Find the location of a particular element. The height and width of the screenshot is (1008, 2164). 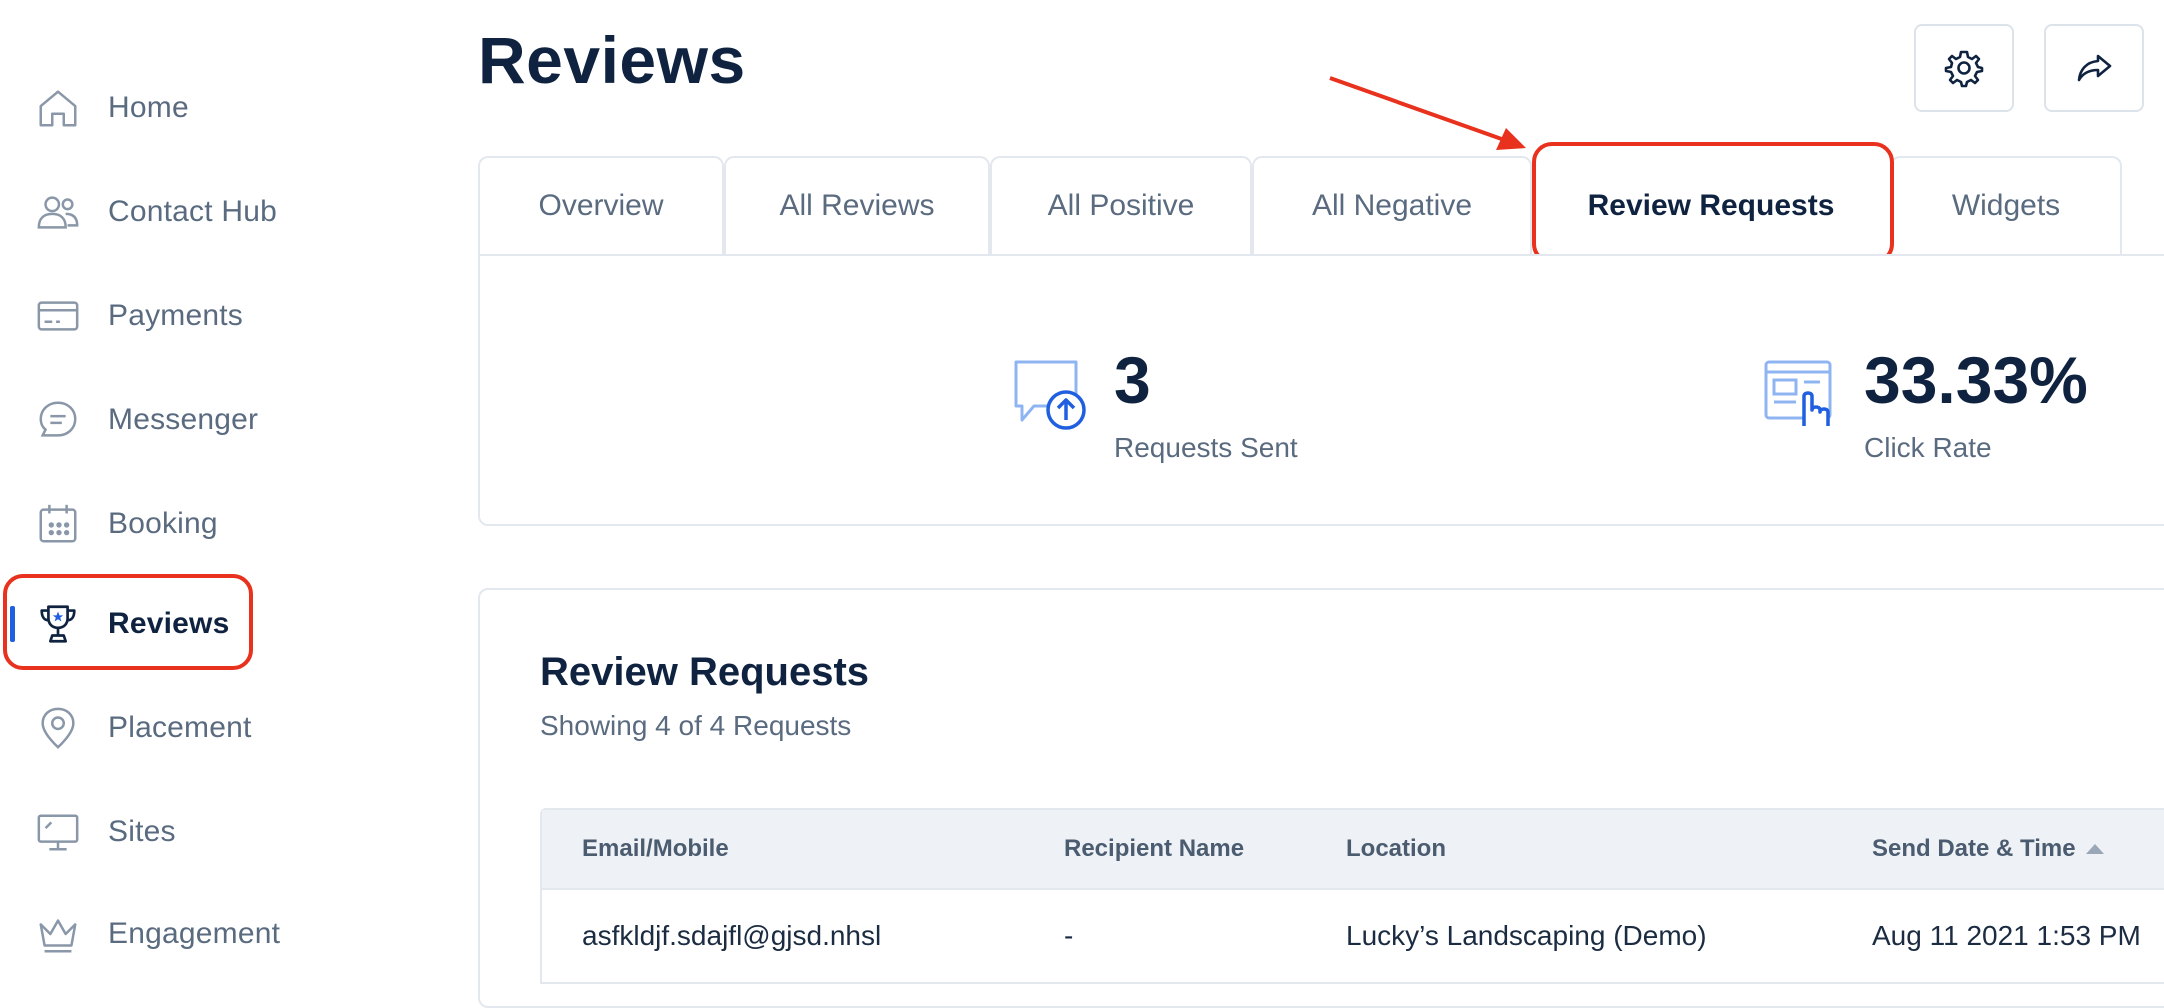

tab-all-positive: All Positive is located at coordinates (1121, 205).